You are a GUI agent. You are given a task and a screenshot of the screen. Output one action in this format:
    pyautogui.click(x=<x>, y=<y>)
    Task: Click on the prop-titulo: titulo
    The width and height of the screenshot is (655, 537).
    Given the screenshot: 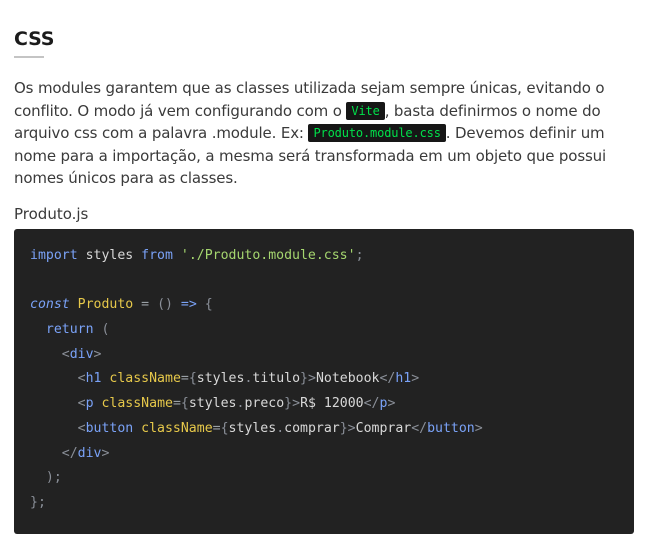 What is the action you would take?
    pyautogui.click(x=276, y=379)
    